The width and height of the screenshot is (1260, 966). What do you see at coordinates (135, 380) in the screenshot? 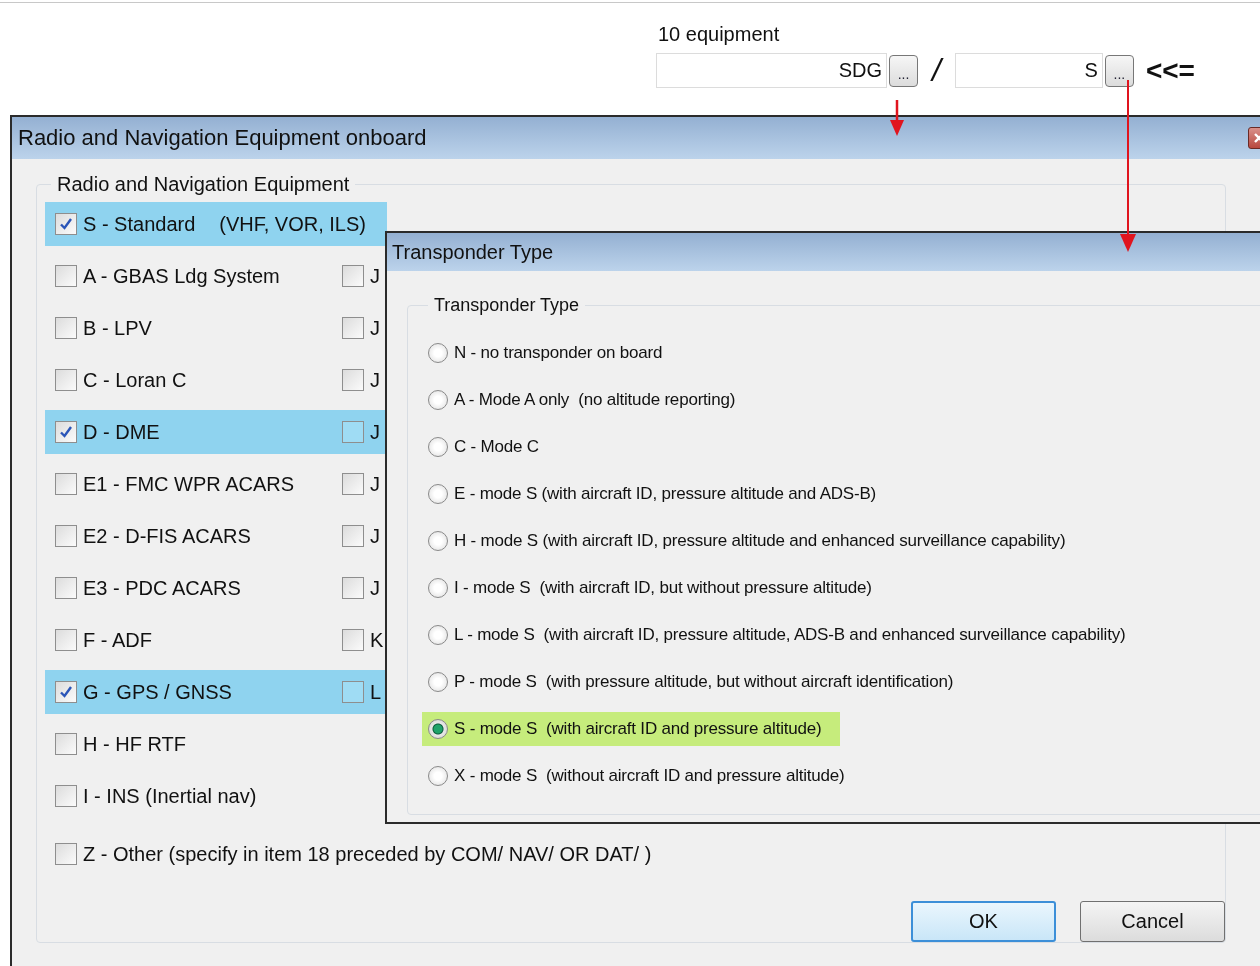
I see `option-label: C - Loran C` at bounding box center [135, 380].